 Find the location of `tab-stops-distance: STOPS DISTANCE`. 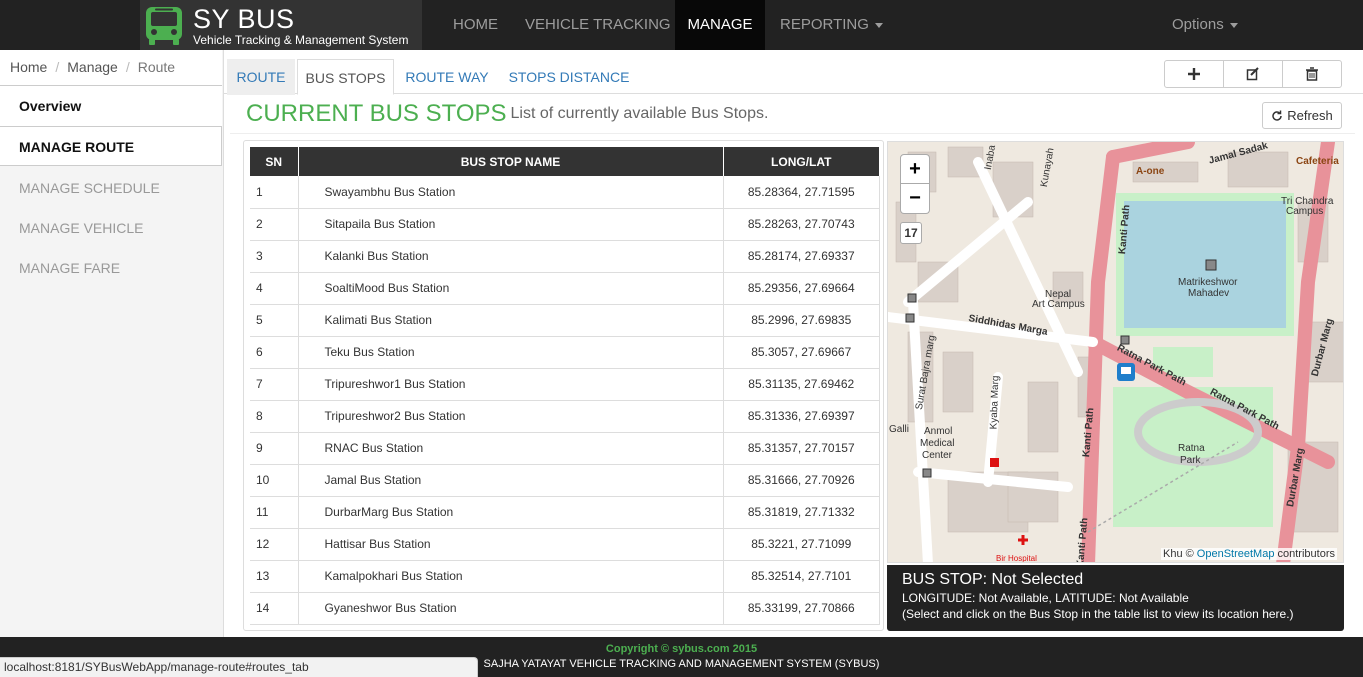

tab-stops-distance: STOPS DISTANCE is located at coordinates (569, 77).